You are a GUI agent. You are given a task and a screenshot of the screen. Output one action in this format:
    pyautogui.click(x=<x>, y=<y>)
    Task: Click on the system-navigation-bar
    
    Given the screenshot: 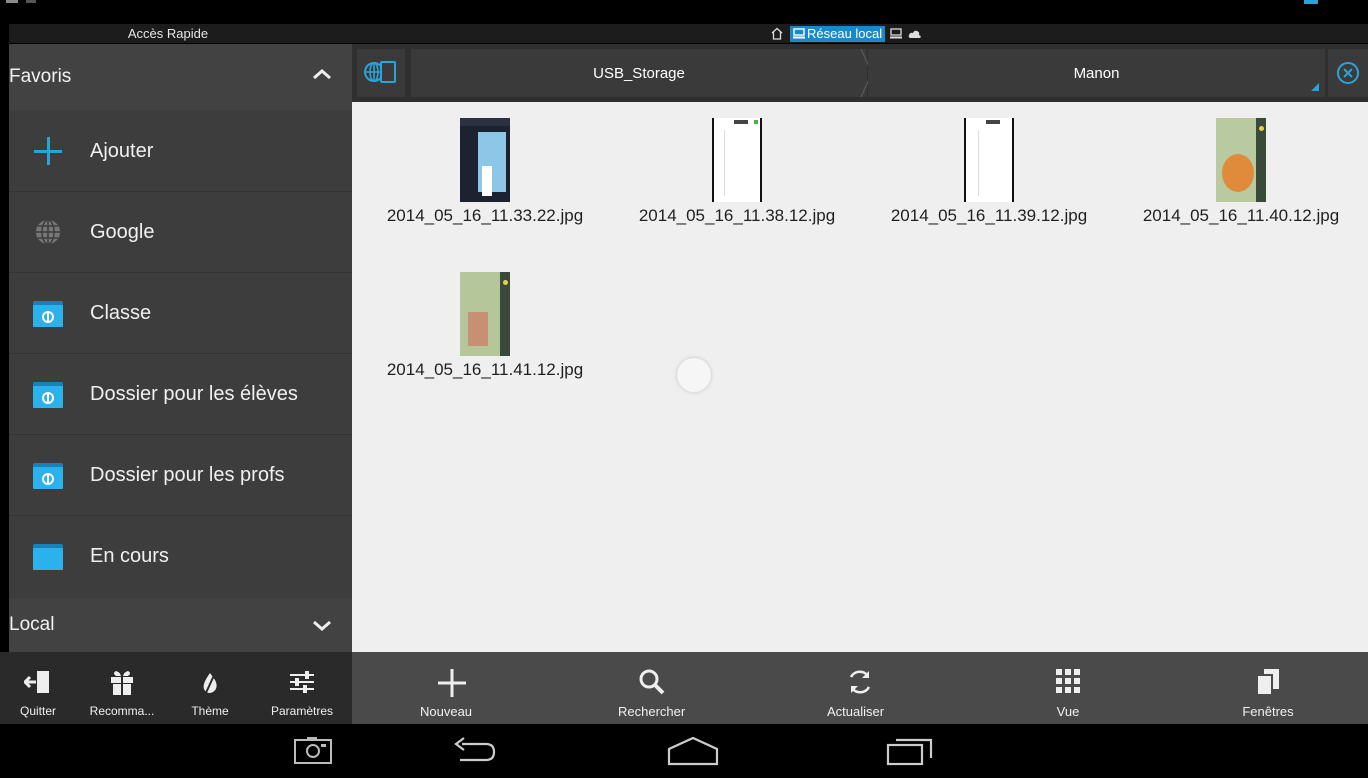 What is the action you would take?
    pyautogui.click(x=684, y=751)
    